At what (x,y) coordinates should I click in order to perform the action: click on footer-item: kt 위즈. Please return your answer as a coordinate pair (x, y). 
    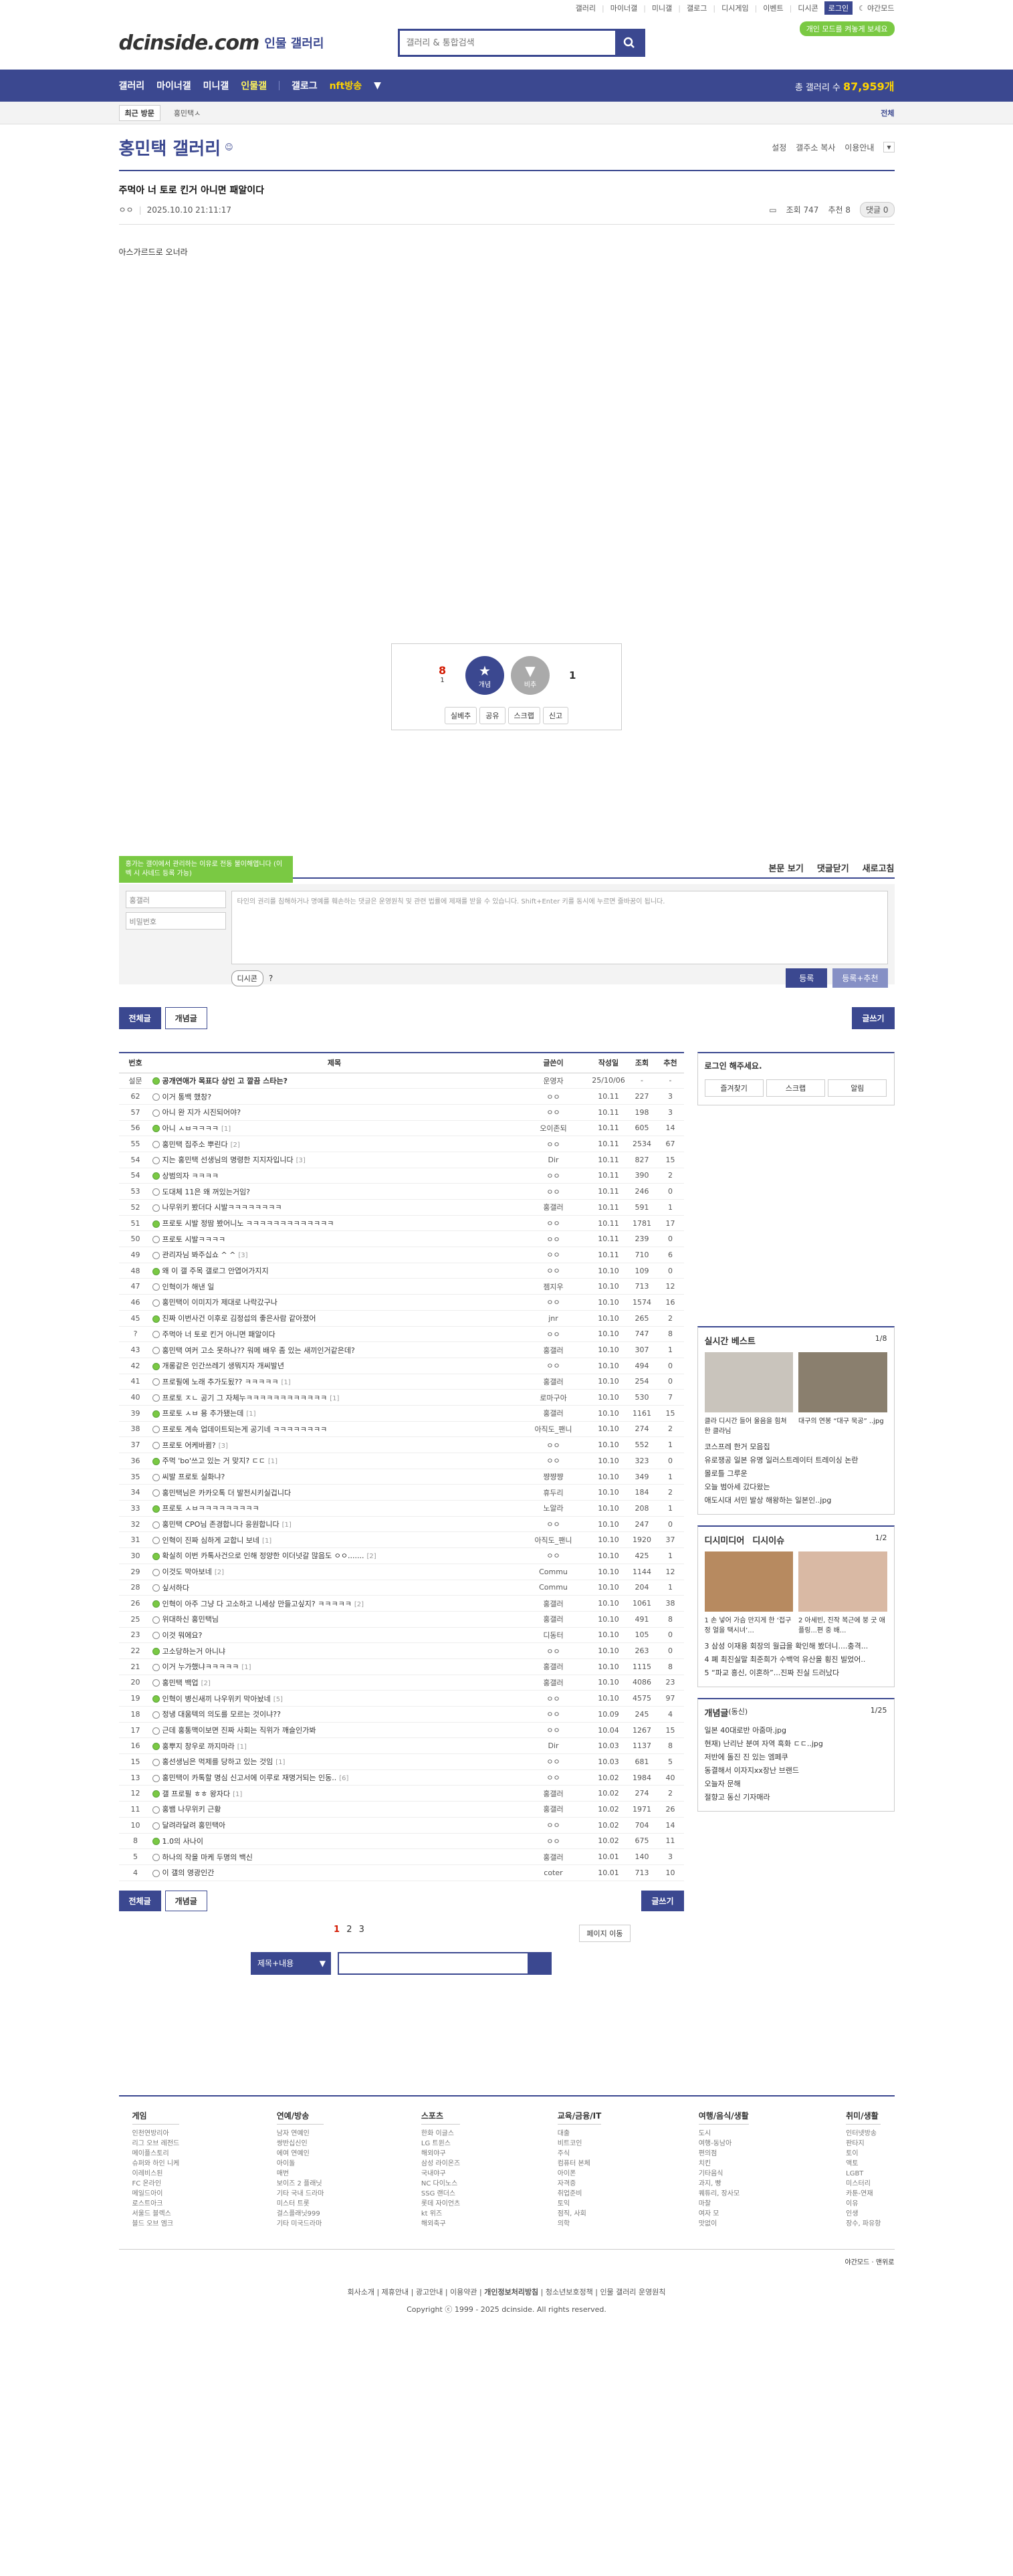
    Looking at the image, I should click on (440, 2214).